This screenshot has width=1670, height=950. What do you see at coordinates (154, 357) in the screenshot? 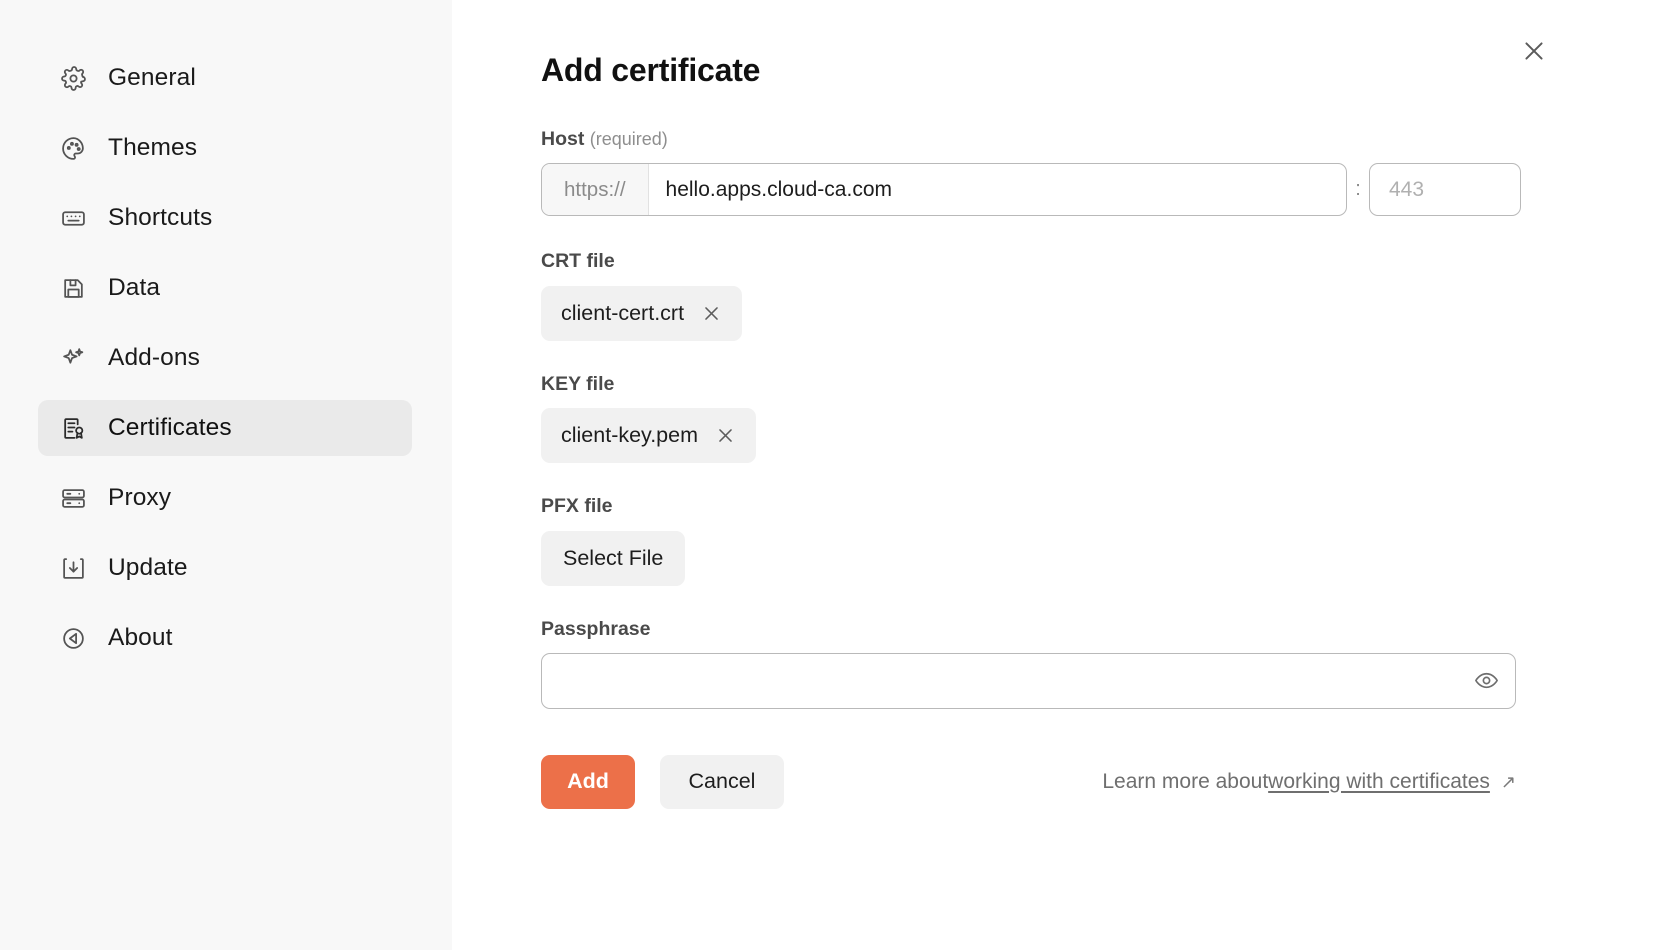
I see `sidebar-item-label: Add-ons` at bounding box center [154, 357].